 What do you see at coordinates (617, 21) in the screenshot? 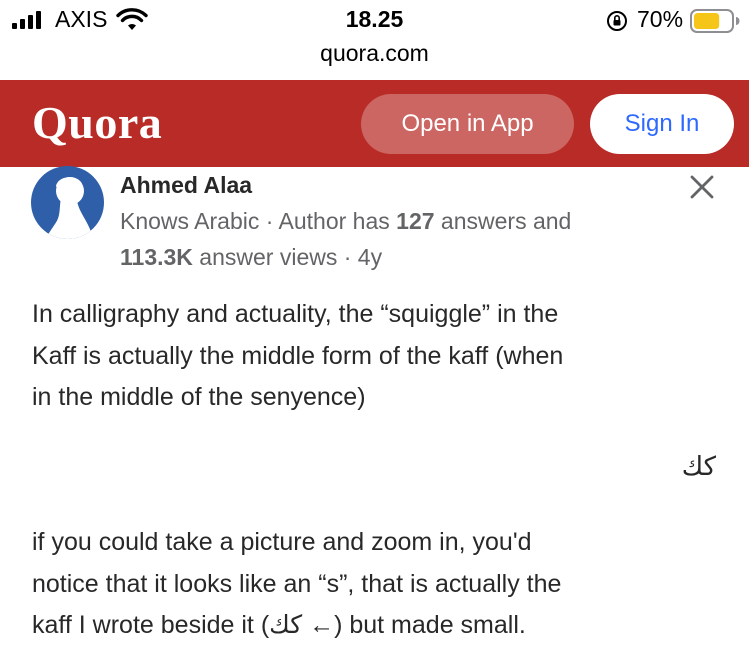
I see `rotation-lock-icon` at bounding box center [617, 21].